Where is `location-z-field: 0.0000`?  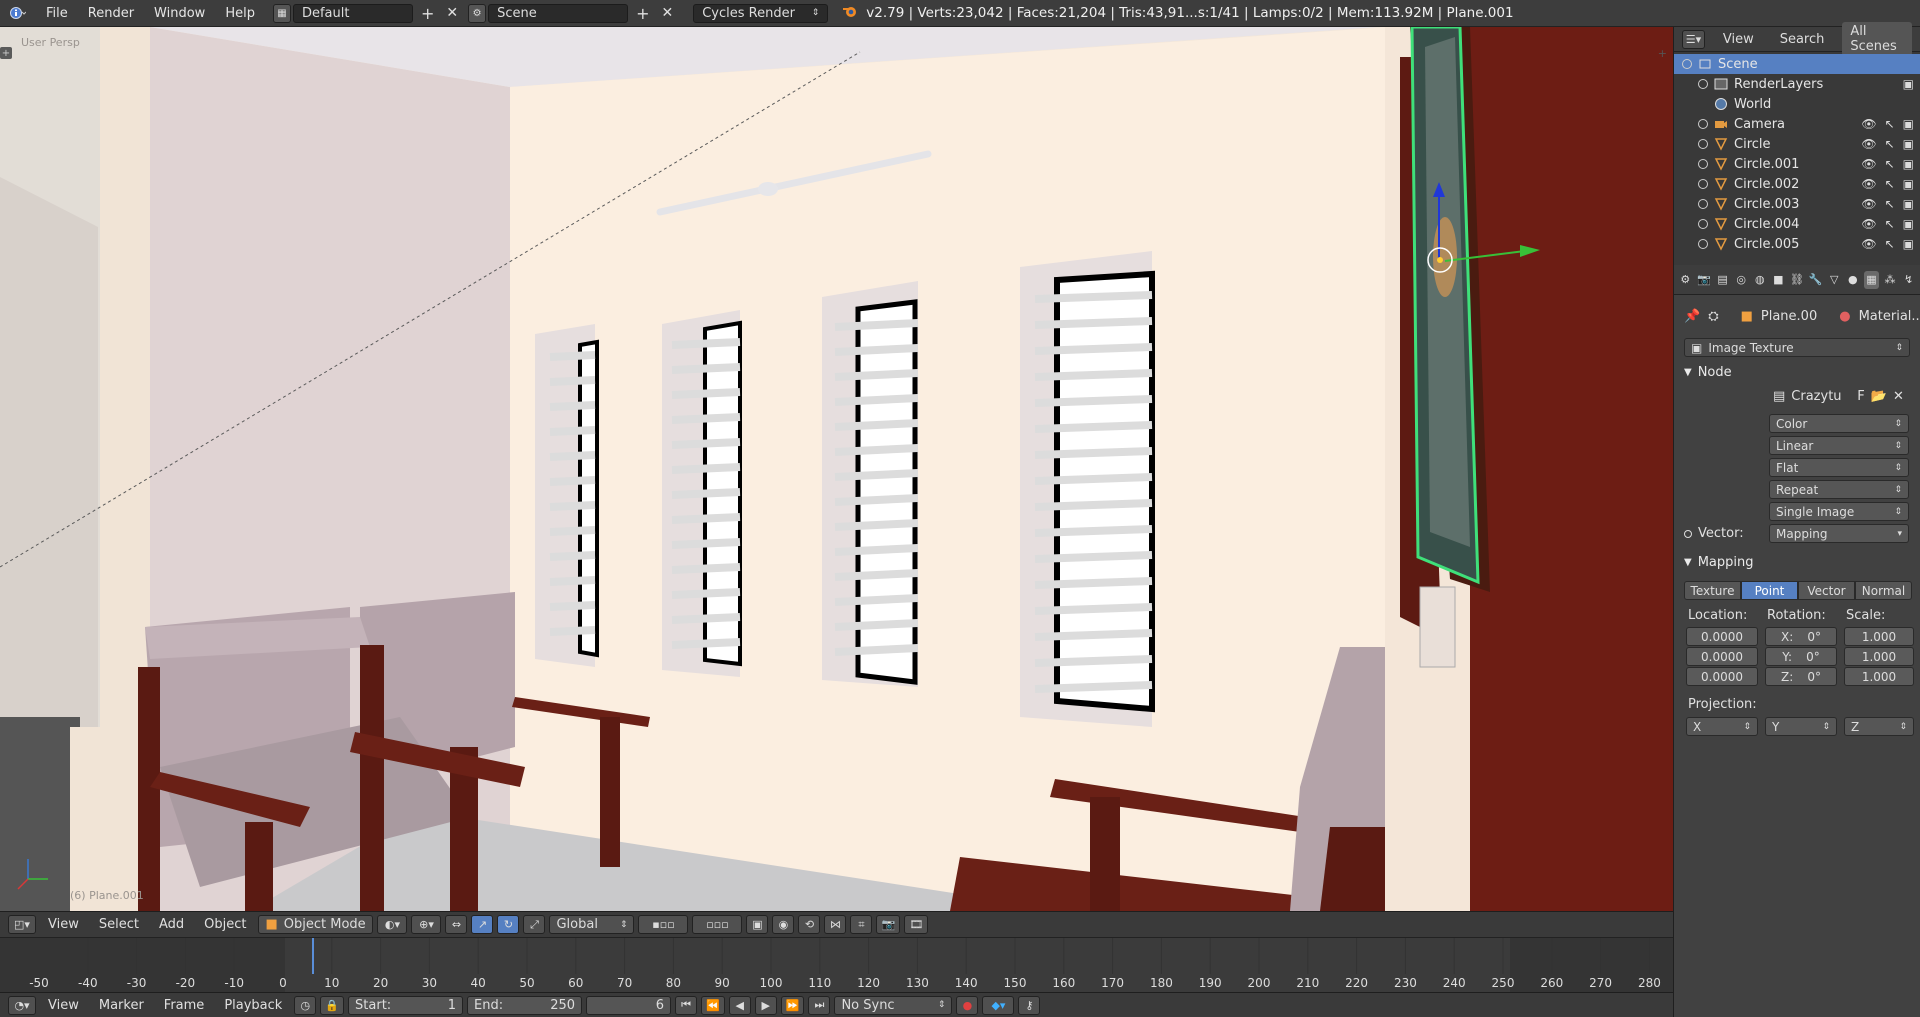 location-z-field: 0.0000 is located at coordinates (1722, 676).